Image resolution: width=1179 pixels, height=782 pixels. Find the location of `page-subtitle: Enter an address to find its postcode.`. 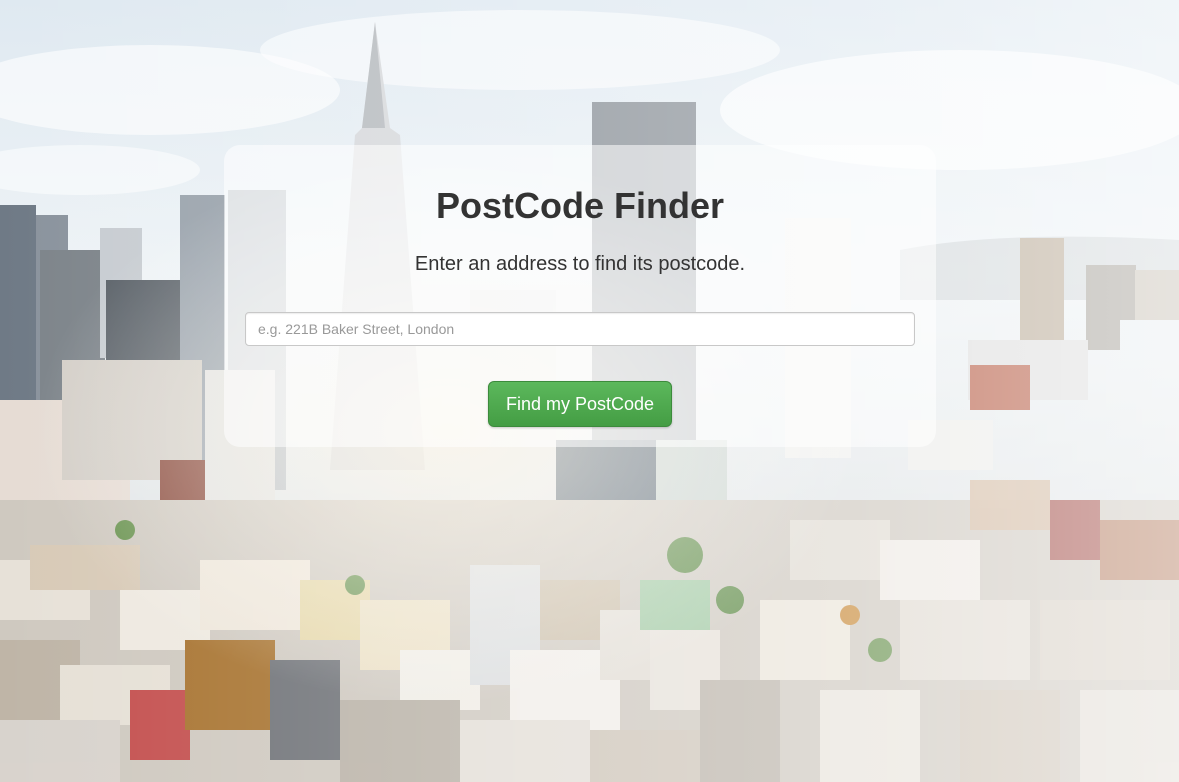

page-subtitle: Enter an address to find its postcode. is located at coordinates (580, 264).